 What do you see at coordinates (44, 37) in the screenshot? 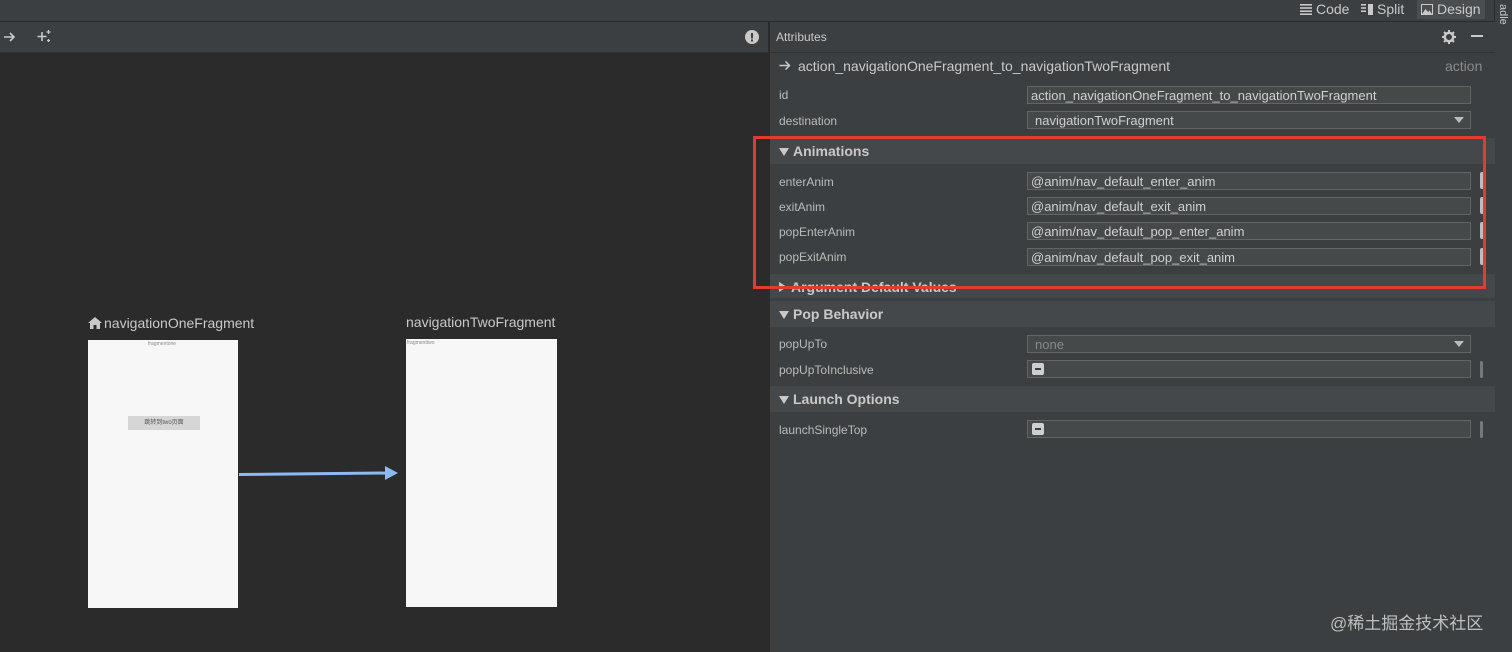
I see `auto-arrange-sparkle-icon` at bounding box center [44, 37].